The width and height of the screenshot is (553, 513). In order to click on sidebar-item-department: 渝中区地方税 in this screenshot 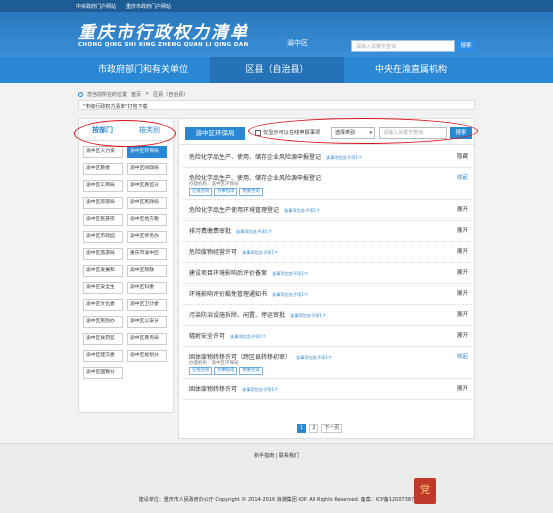, I will do `click(147, 220)`.